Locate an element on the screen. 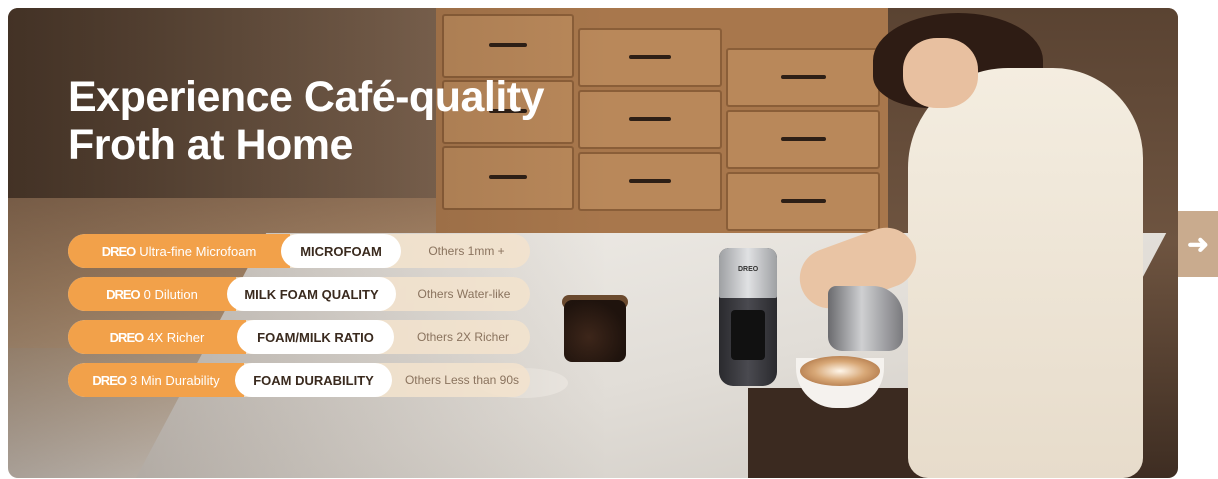 The image size is (1218, 479). dreo-claim-text: 4X Richer is located at coordinates (176, 337).